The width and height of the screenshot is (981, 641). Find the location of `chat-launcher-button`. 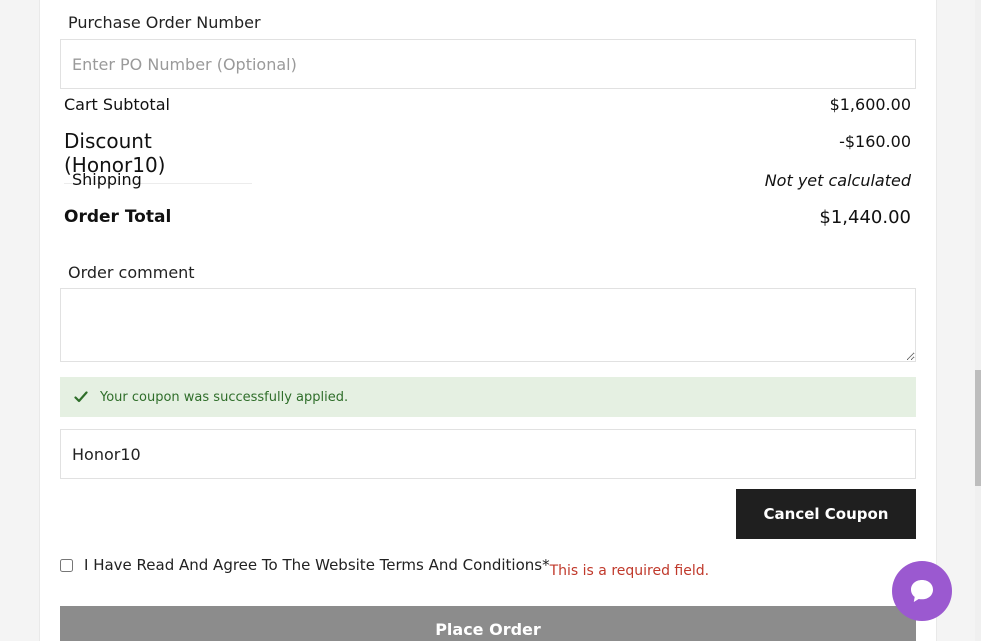

chat-launcher-button is located at coordinates (922, 591).